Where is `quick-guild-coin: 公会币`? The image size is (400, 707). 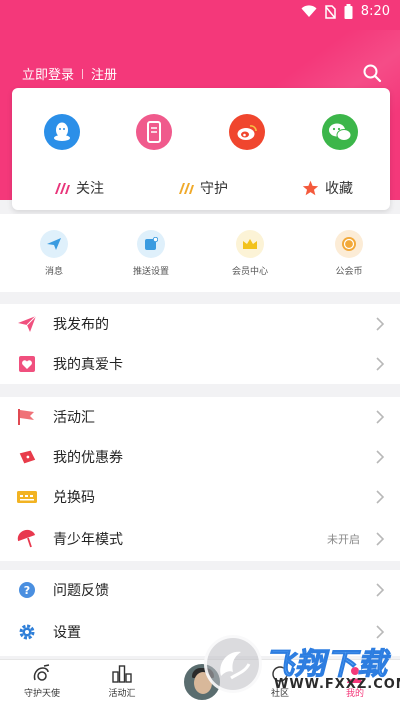
quick-guild-coin: 公会币 is located at coordinates (349, 253).